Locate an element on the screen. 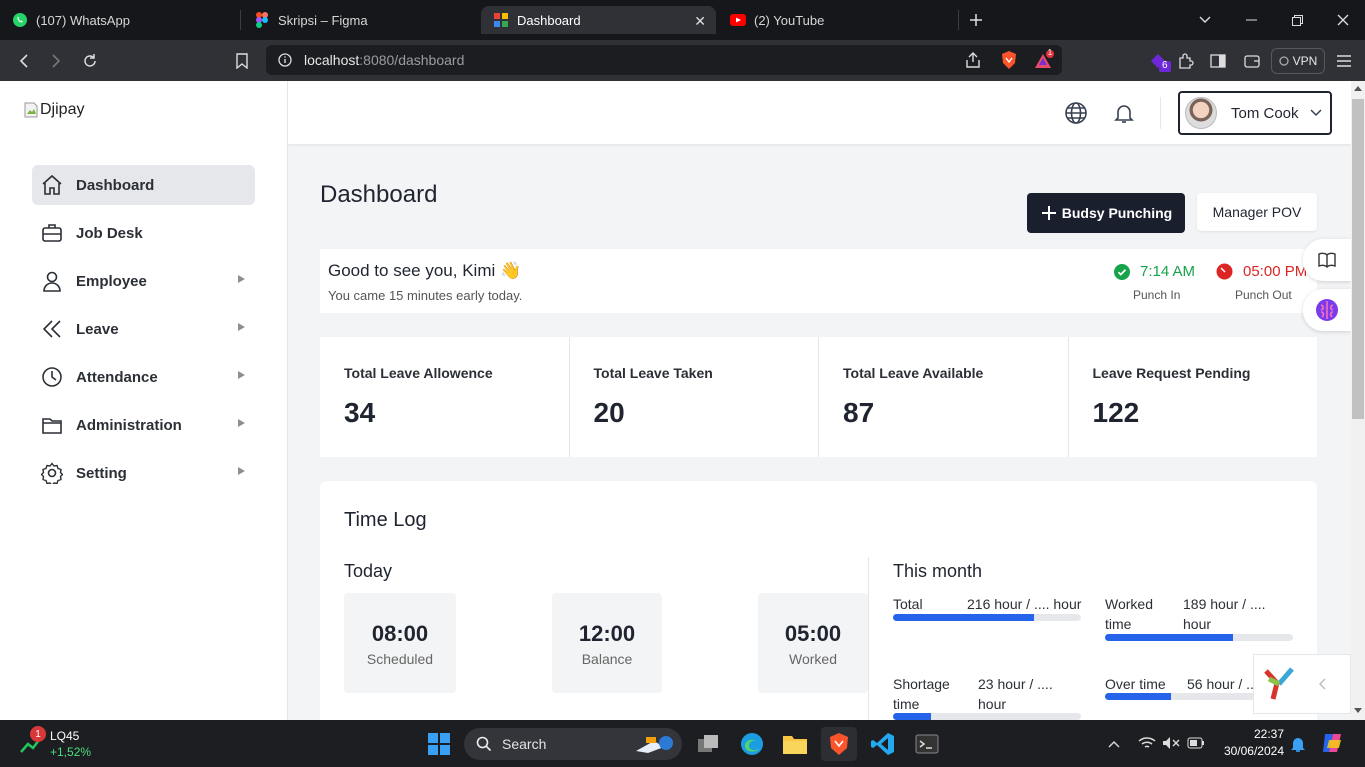 Image resolution: width=1365 pixels, height=767 pixels. chevron-up-icon is located at coordinates (1114, 744).